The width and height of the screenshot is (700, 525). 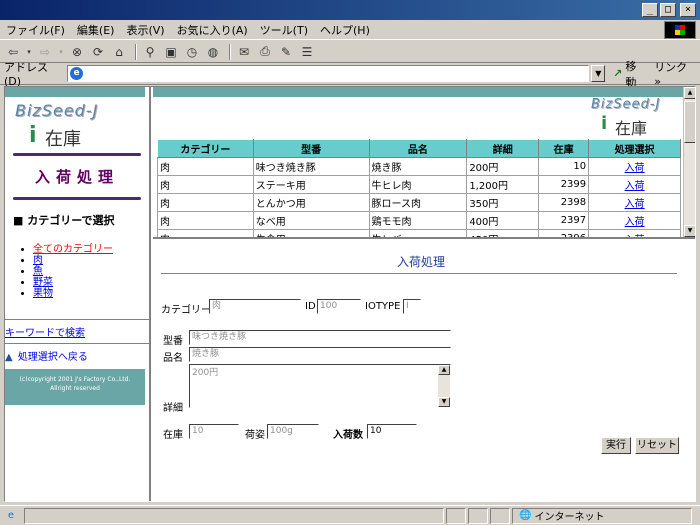 What do you see at coordinates (38, 260) in the screenshot?
I see `category-link-meat: 肉` at bounding box center [38, 260].